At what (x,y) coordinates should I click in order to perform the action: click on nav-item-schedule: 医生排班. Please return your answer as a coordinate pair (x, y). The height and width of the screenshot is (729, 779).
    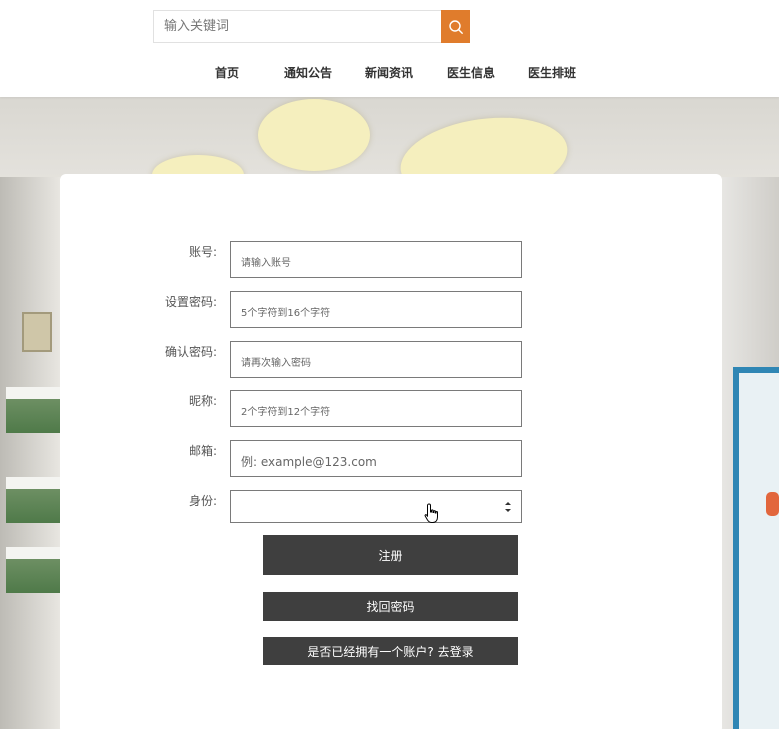
    Looking at the image, I should click on (552, 72).